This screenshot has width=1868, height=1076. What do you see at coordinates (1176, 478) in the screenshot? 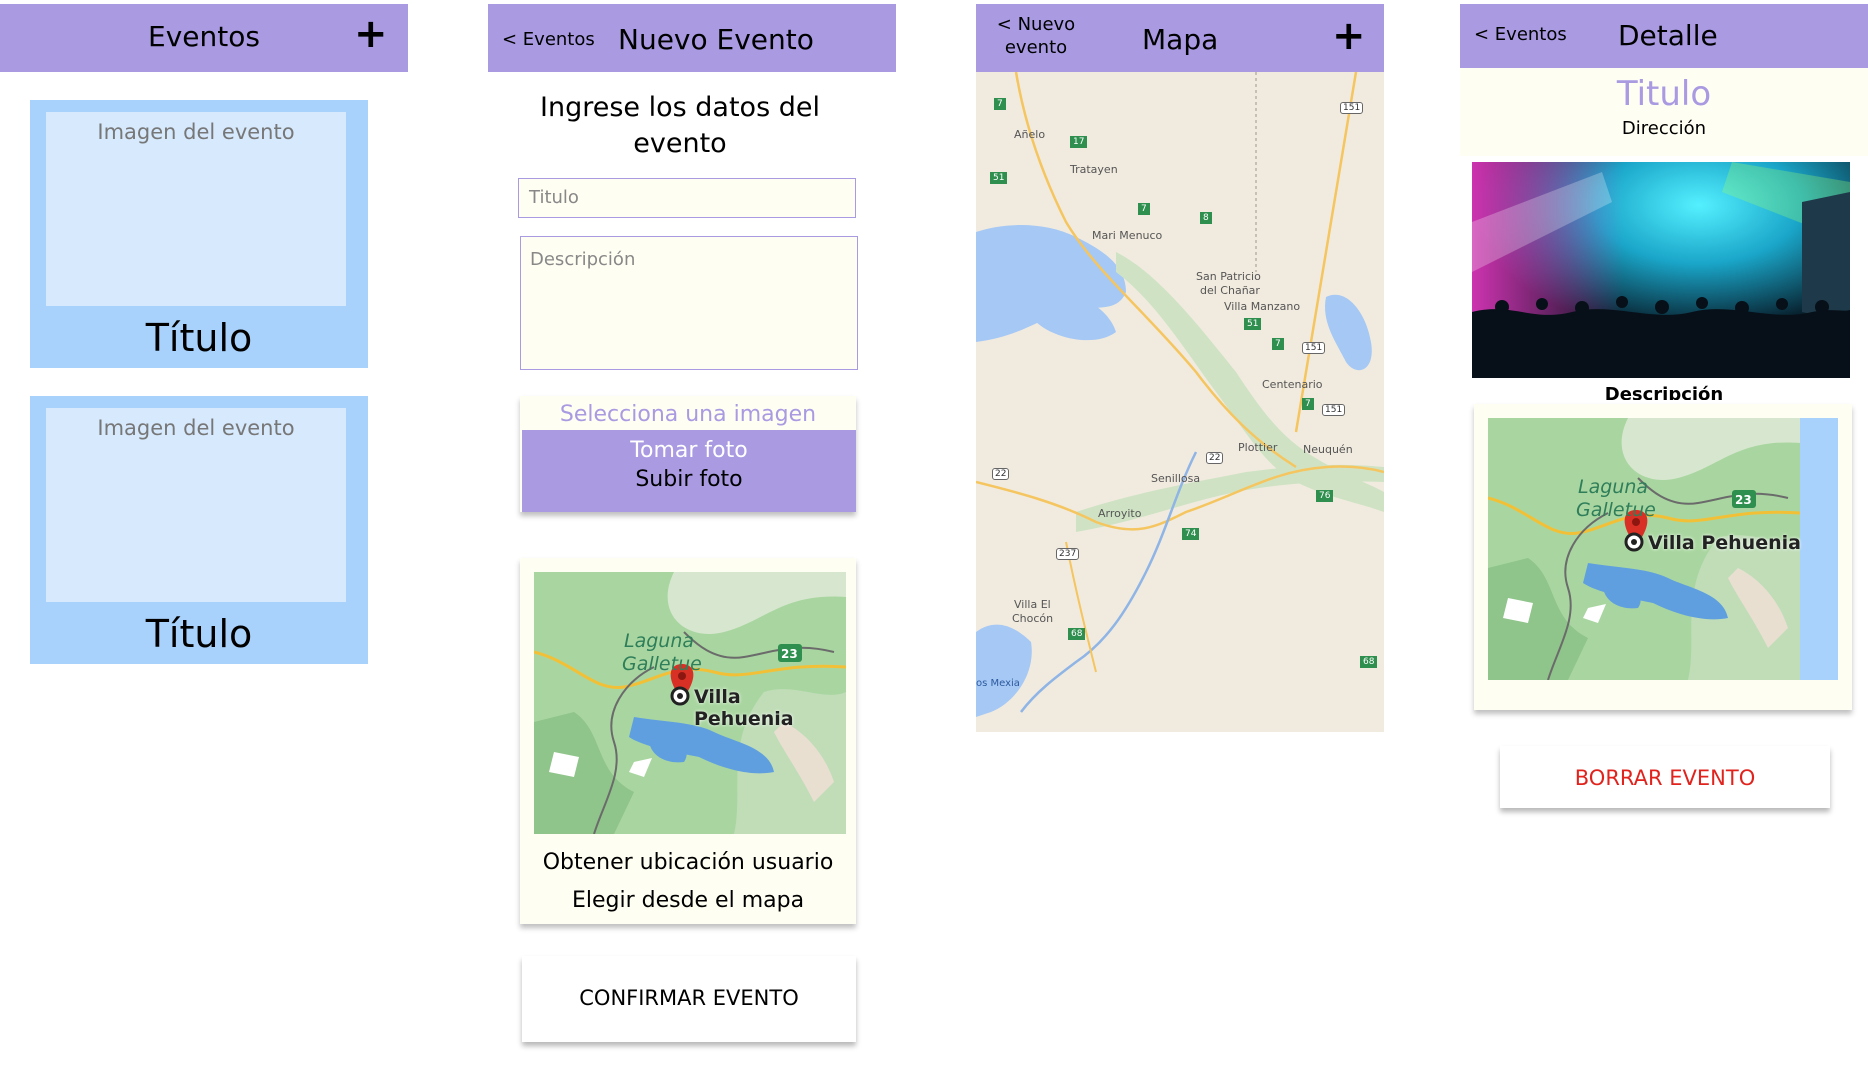
I see `map-place-label: Senillosa` at bounding box center [1176, 478].